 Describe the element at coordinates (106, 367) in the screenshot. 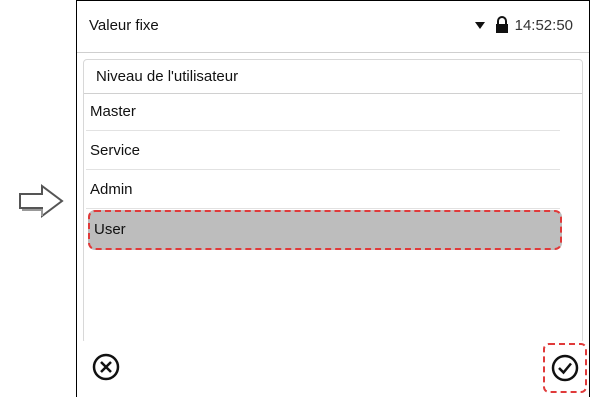

I see `close-circle-icon` at that location.